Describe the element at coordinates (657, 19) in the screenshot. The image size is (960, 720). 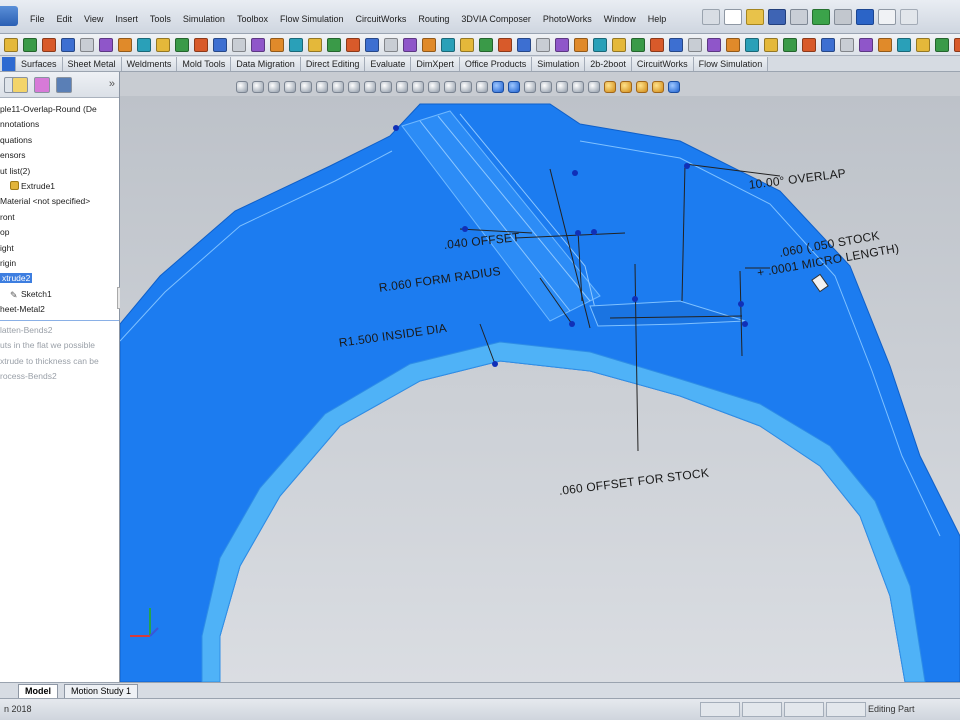
I see `menu-help: Help` at that location.